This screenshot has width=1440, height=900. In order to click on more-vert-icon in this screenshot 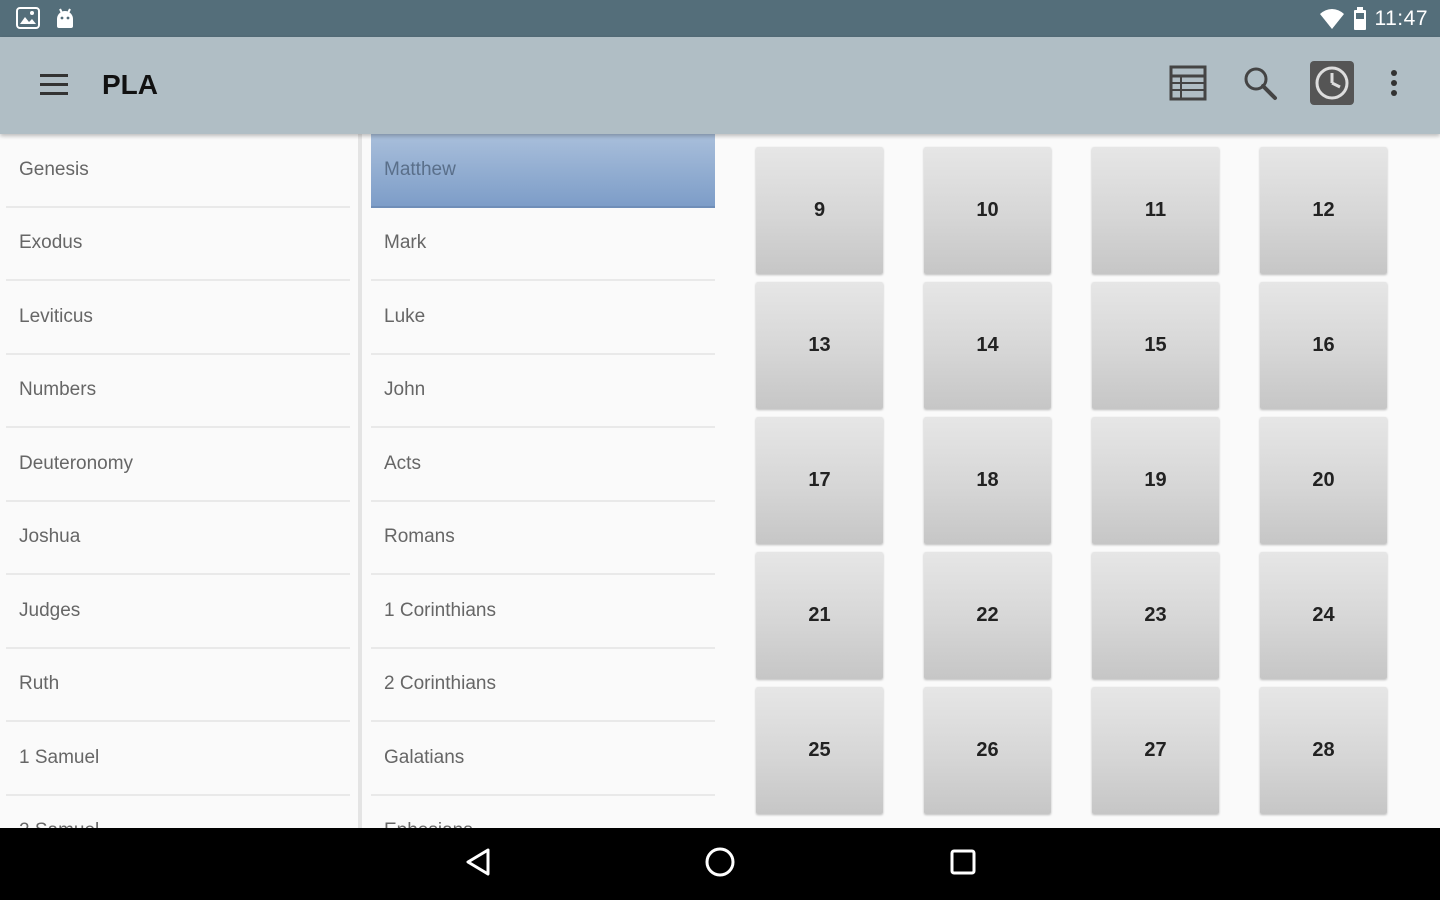, I will do `click(1394, 85)`.